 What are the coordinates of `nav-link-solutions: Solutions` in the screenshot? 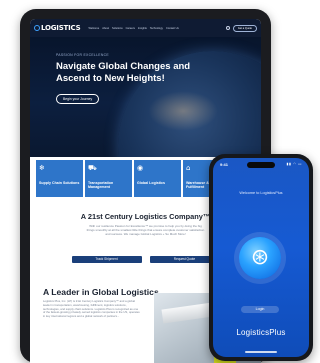 It's located at (117, 28).